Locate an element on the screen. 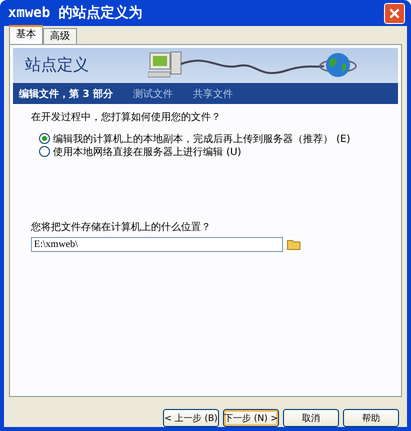 The height and width of the screenshot is (431, 411). dialog-button: < 上一步 (B) is located at coordinates (190, 418).